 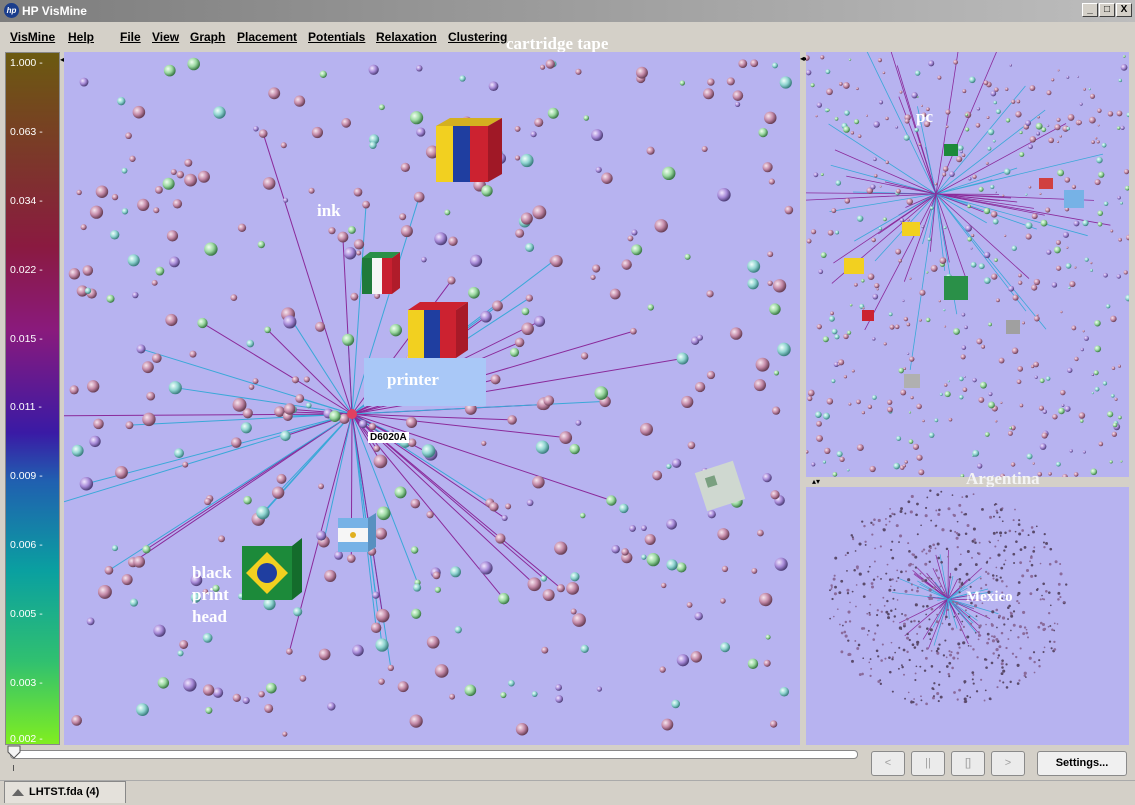 I want to click on pause-button: ||, so click(x=928, y=763).